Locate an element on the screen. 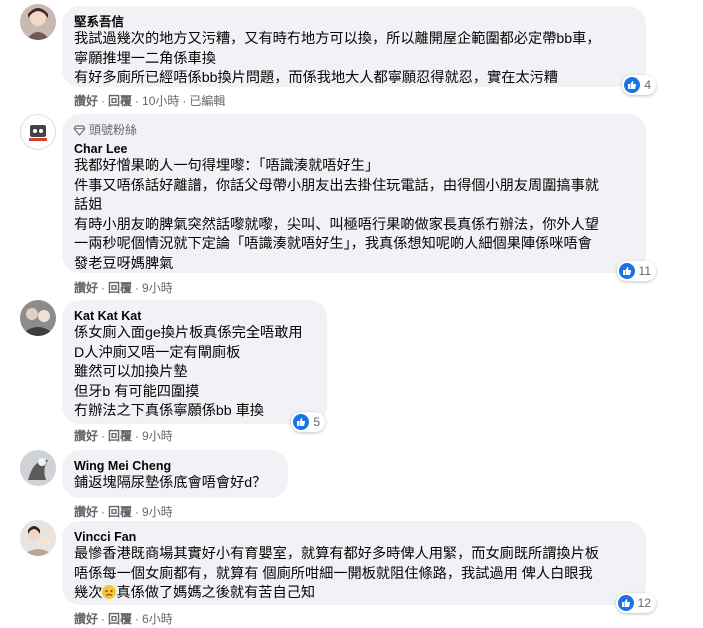 This screenshot has width=703, height=628. sad-face-emoji-icon is located at coordinates (109, 592).